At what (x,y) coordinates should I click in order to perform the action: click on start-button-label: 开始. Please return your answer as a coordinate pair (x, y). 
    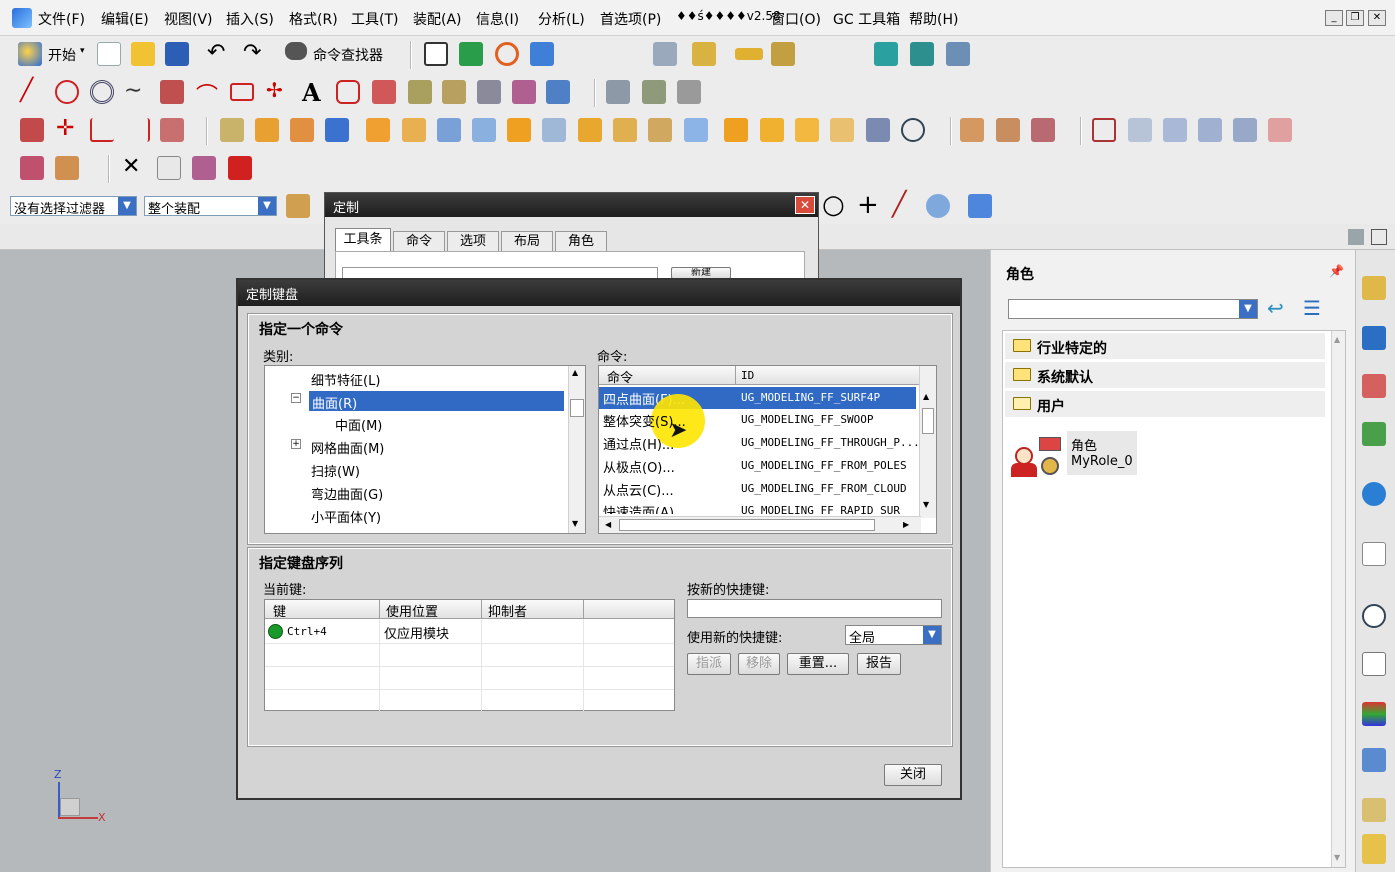
    Looking at the image, I should click on (62, 55).